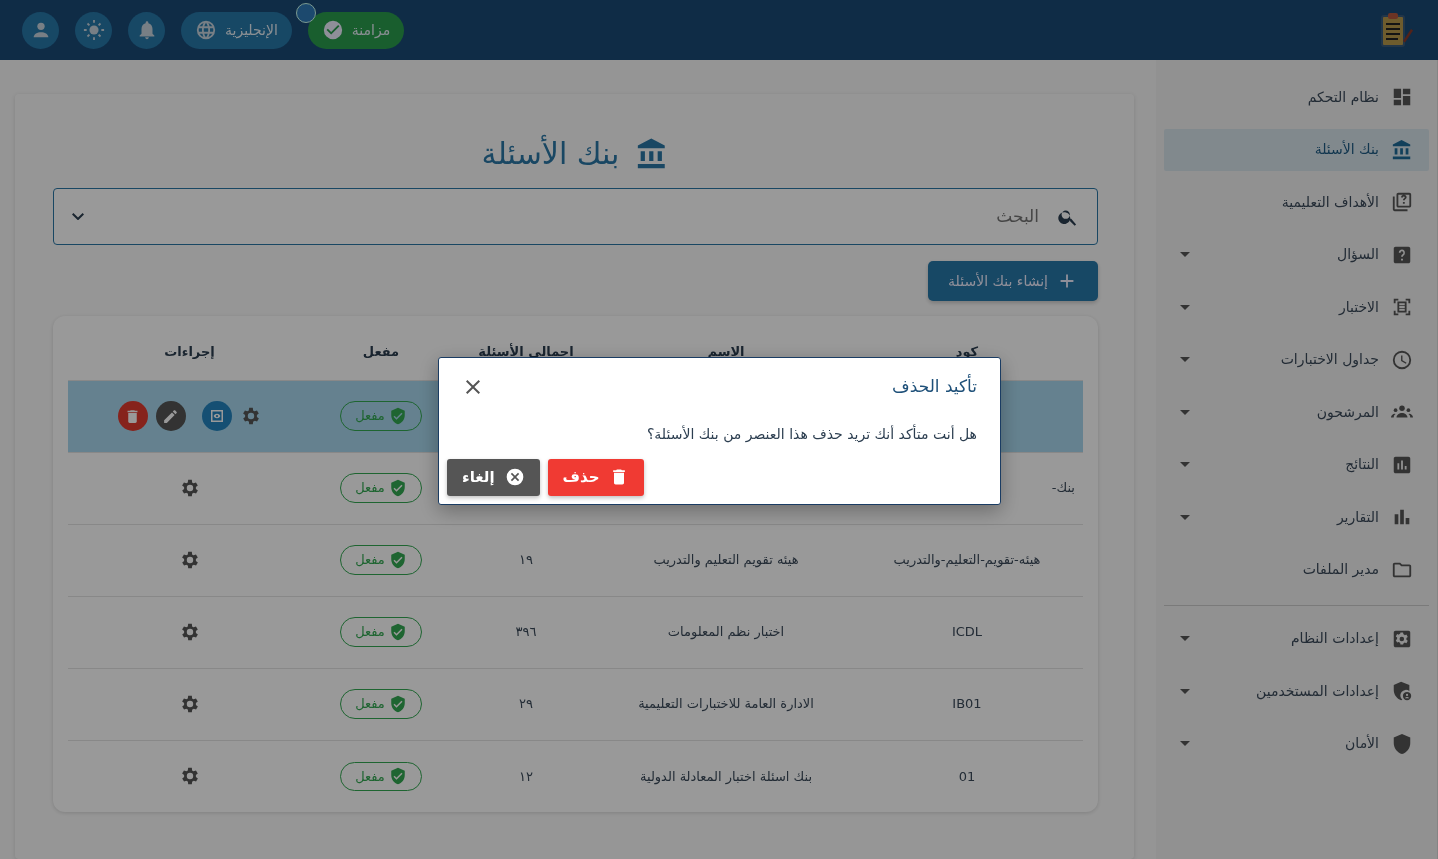 This screenshot has width=1438, height=859. I want to click on sidebar-item-label: الاختبار, so click(1359, 307).